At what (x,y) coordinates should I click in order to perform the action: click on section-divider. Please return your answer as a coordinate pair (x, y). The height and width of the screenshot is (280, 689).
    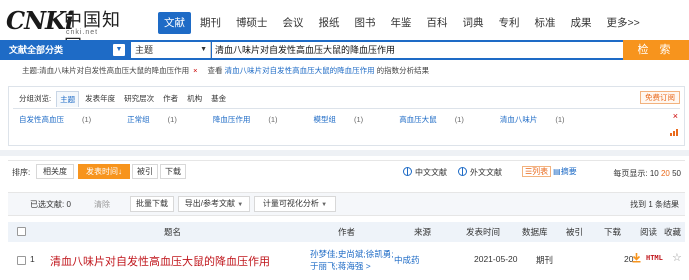
    Looking at the image, I should click on (344, 153).